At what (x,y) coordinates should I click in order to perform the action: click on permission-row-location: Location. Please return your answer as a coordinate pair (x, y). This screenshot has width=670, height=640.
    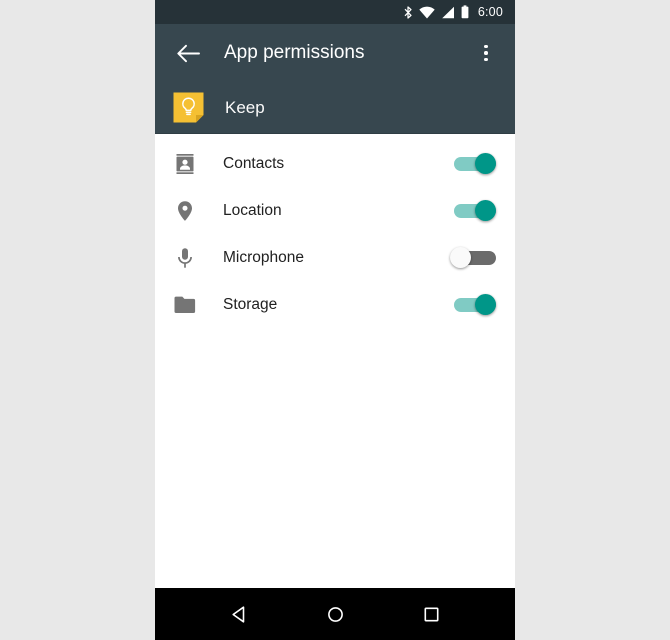
    Looking at the image, I should click on (335, 210).